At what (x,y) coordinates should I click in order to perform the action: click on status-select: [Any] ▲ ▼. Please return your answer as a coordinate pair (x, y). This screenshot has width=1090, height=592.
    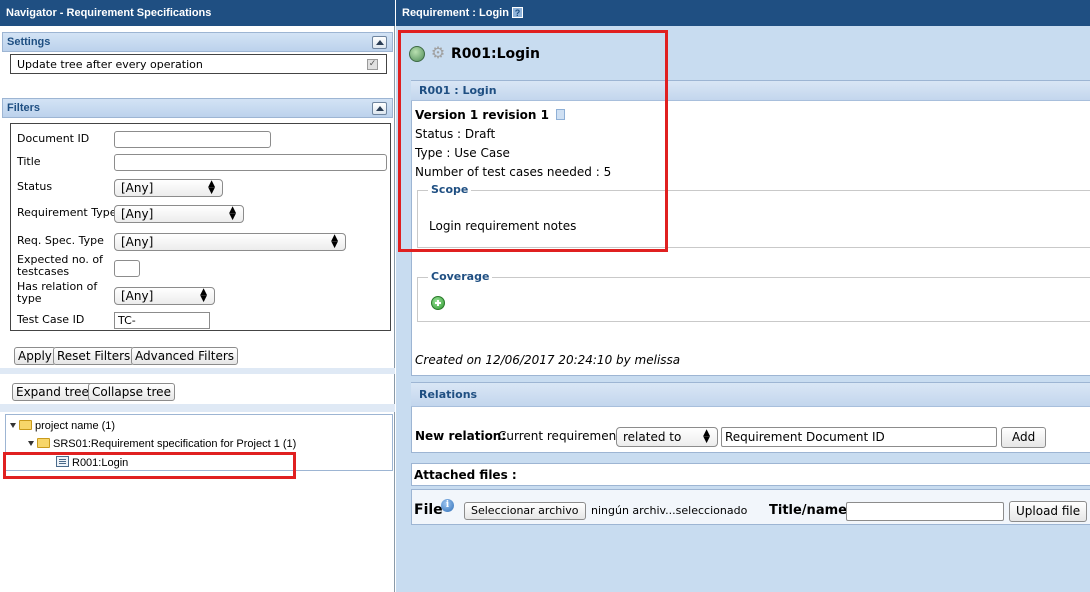
    Looking at the image, I should click on (168, 188).